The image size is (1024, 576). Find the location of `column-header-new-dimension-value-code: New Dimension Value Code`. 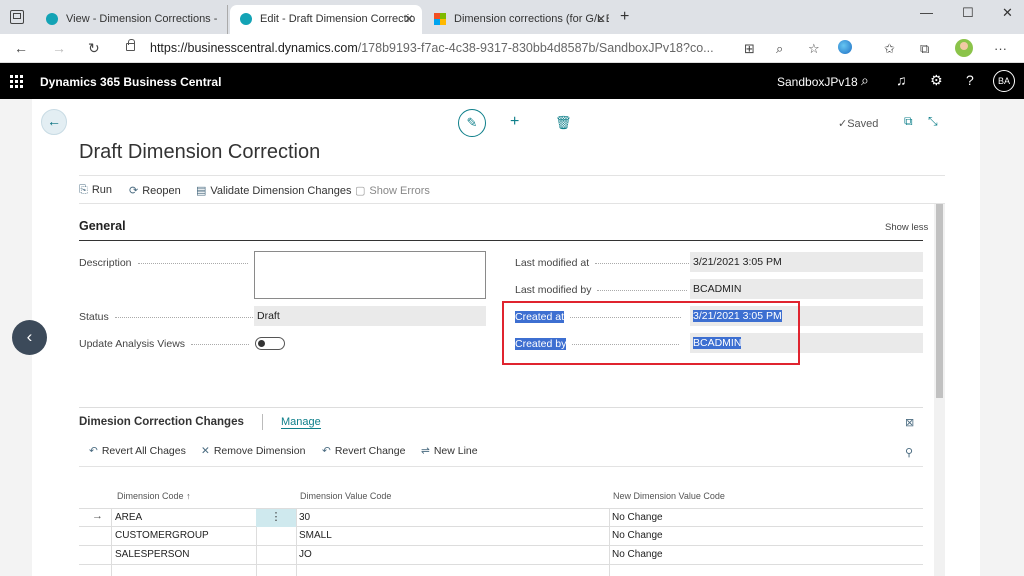

column-header-new-dimension-value-code: New Dimension Value Code is located at coordinates (669, 496).